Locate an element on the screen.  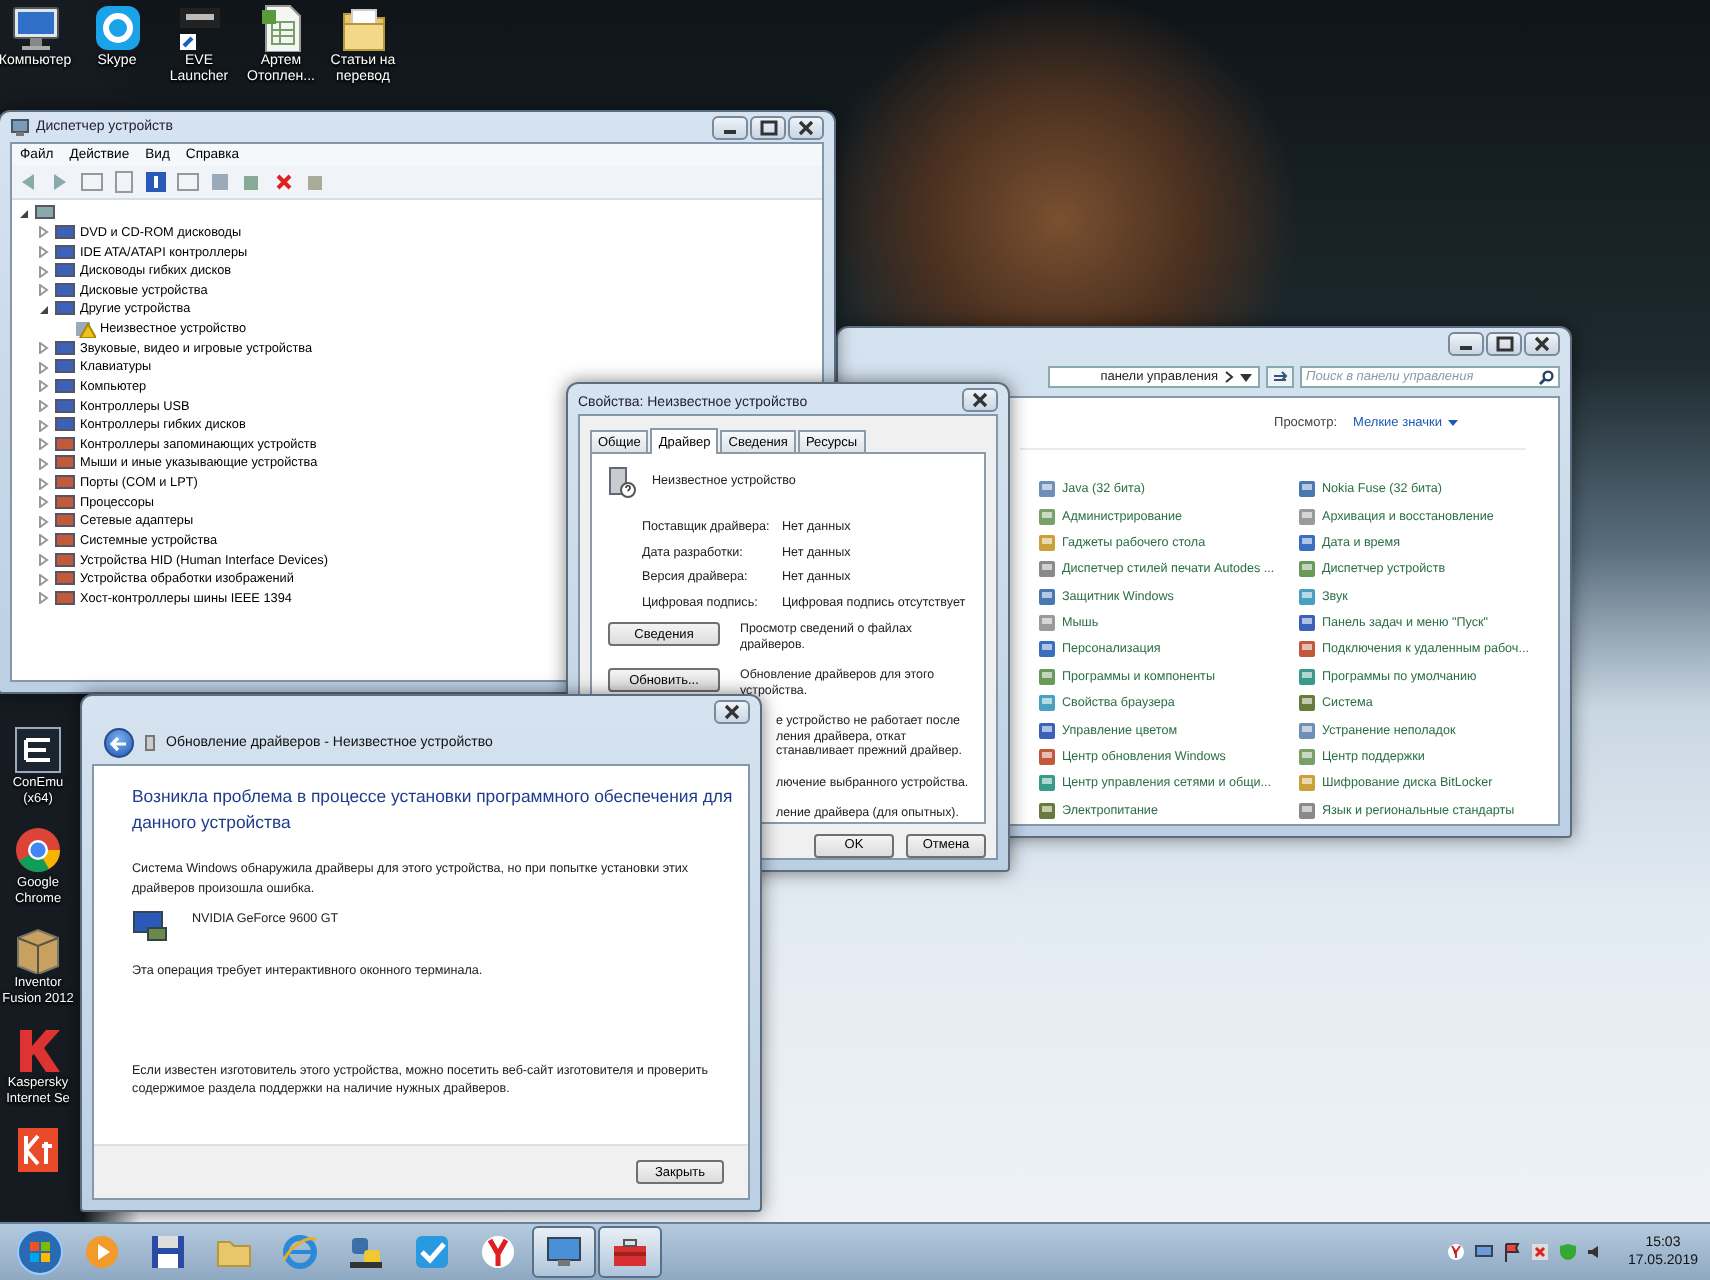
back-button is located at coordinates (119, 743).